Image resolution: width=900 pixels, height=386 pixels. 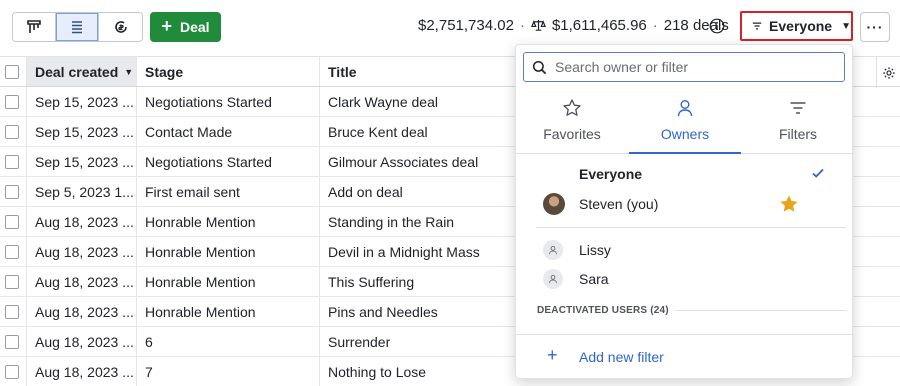 I want to click on list-view-icon, so click(x=77, y=27).